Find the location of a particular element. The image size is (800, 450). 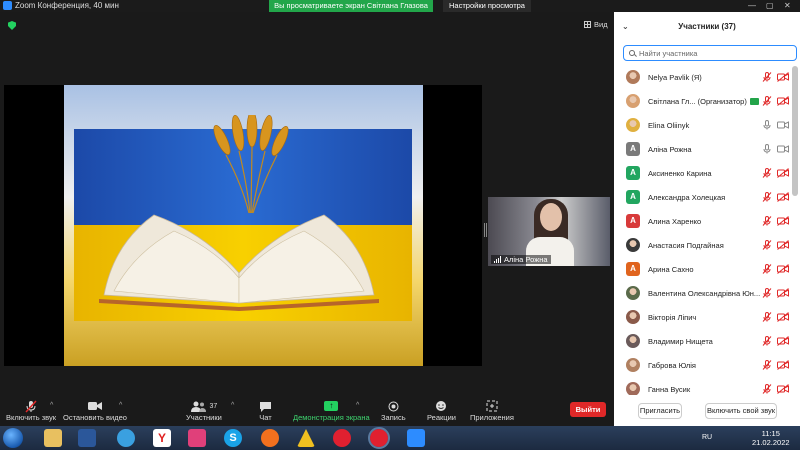

yandex-icon: Y is located at coordinates (162, 438).